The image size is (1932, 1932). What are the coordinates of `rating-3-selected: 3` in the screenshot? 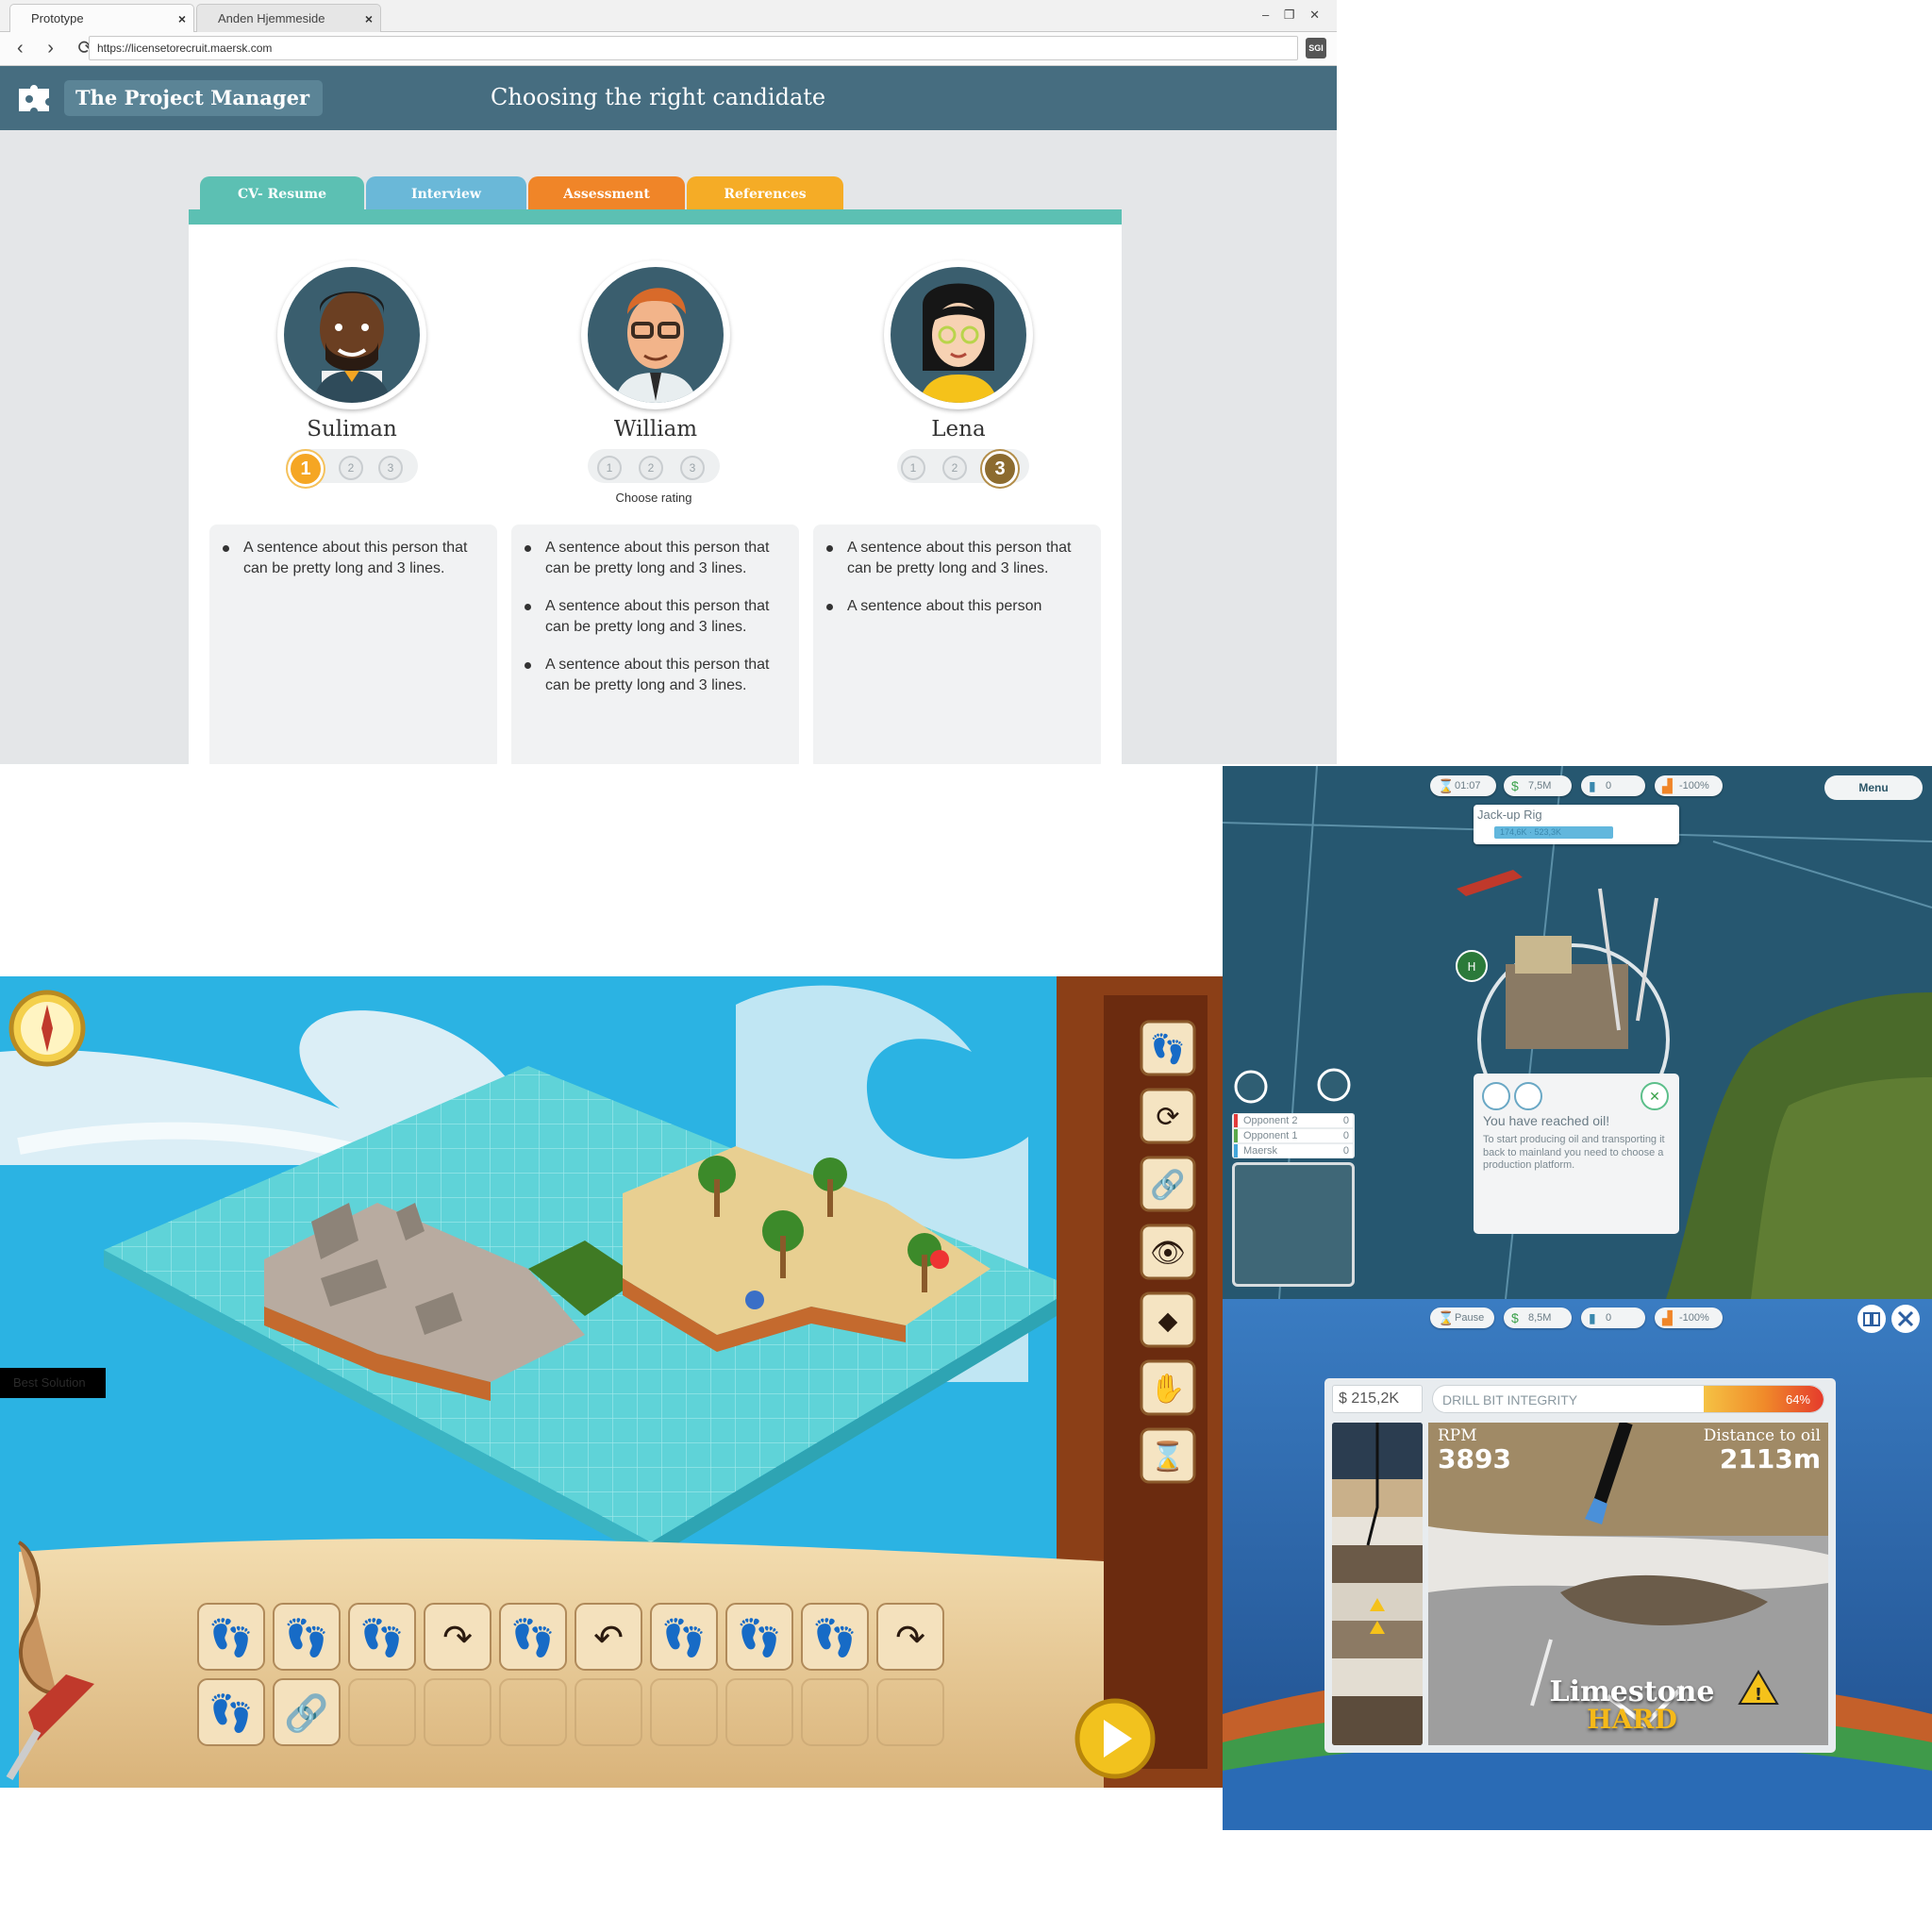 It's located at (1000, 469).